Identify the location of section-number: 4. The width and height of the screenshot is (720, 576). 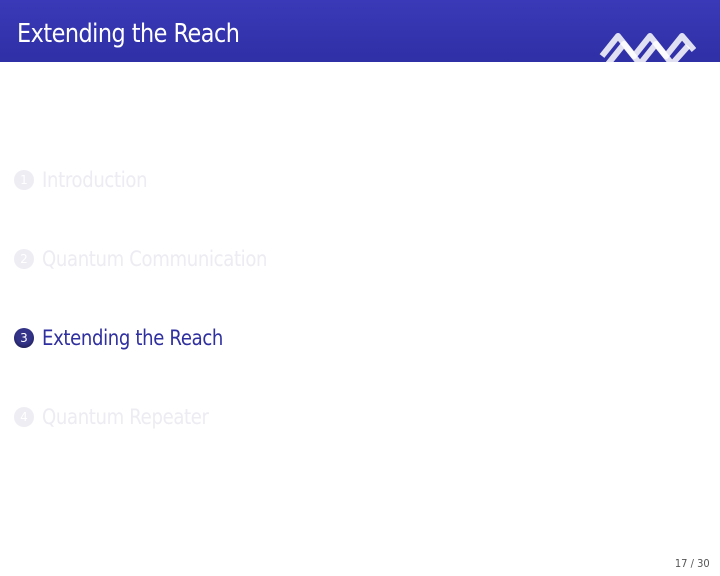
(24, 417).